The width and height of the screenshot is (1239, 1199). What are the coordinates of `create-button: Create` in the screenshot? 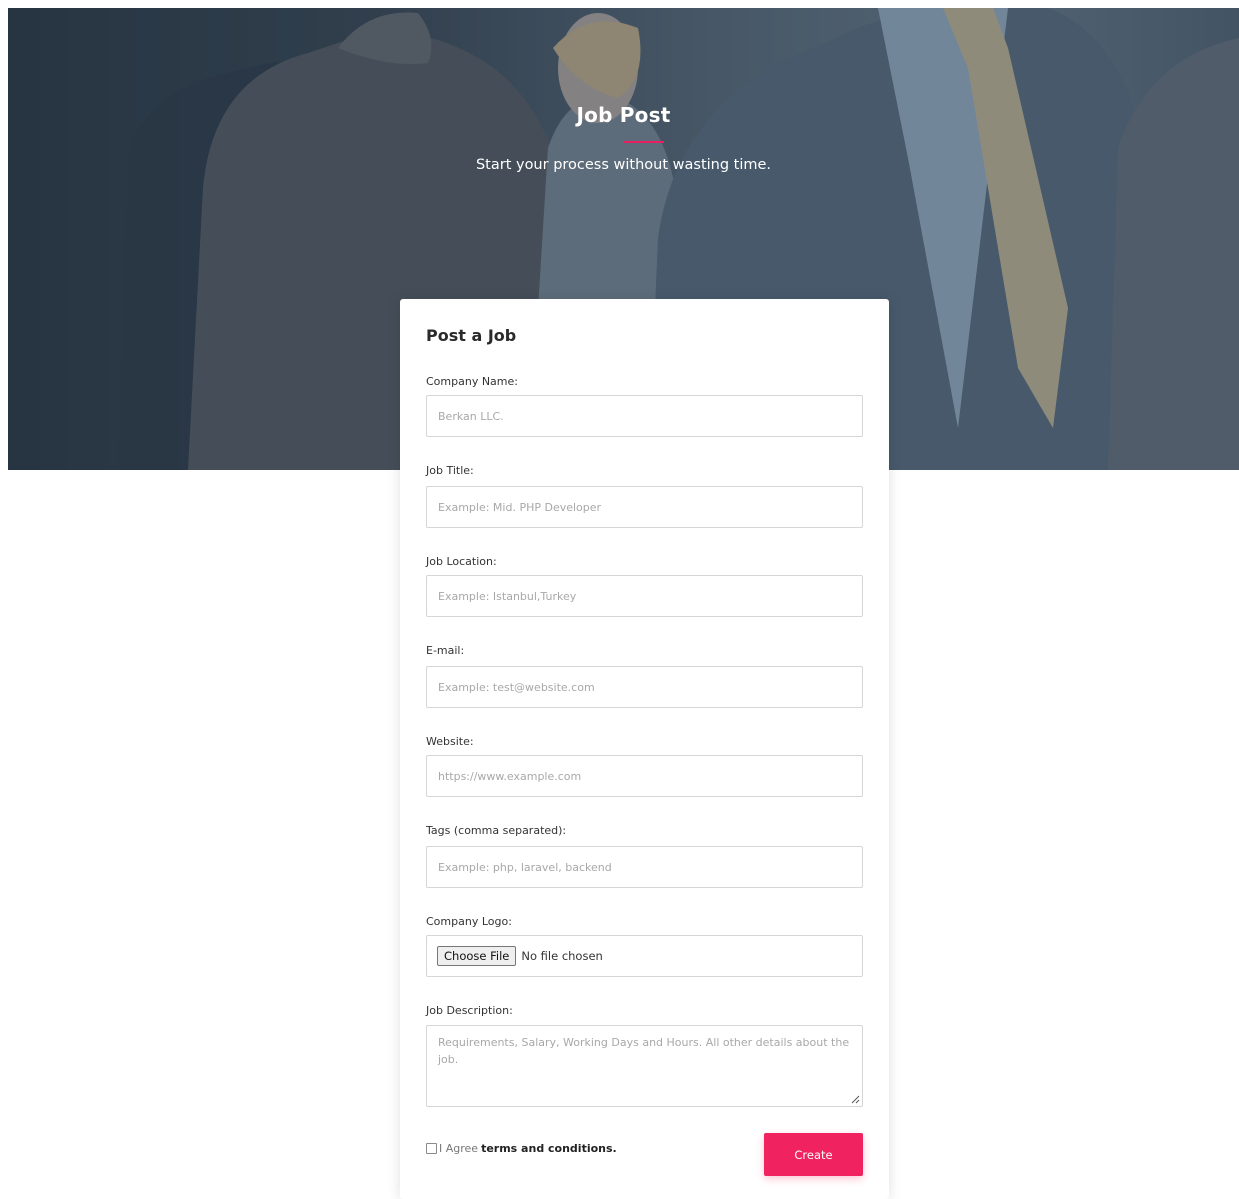 It's located at (813, 1154).